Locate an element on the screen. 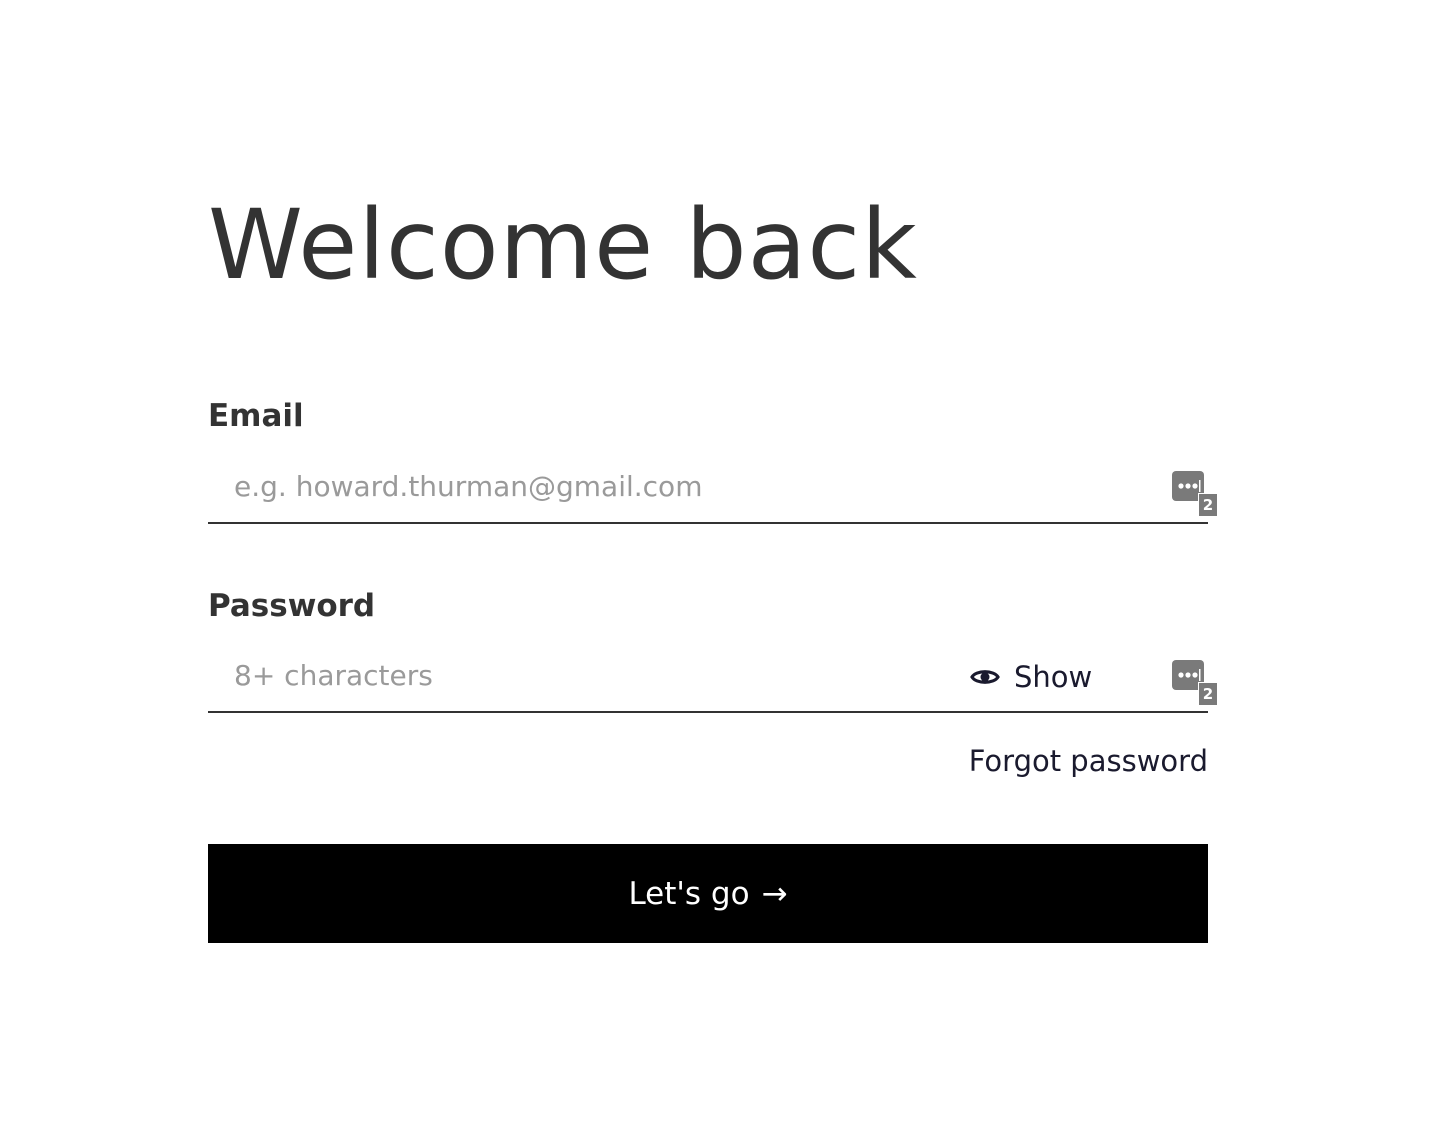  email-label: Email is located at coordinates (256, 416).